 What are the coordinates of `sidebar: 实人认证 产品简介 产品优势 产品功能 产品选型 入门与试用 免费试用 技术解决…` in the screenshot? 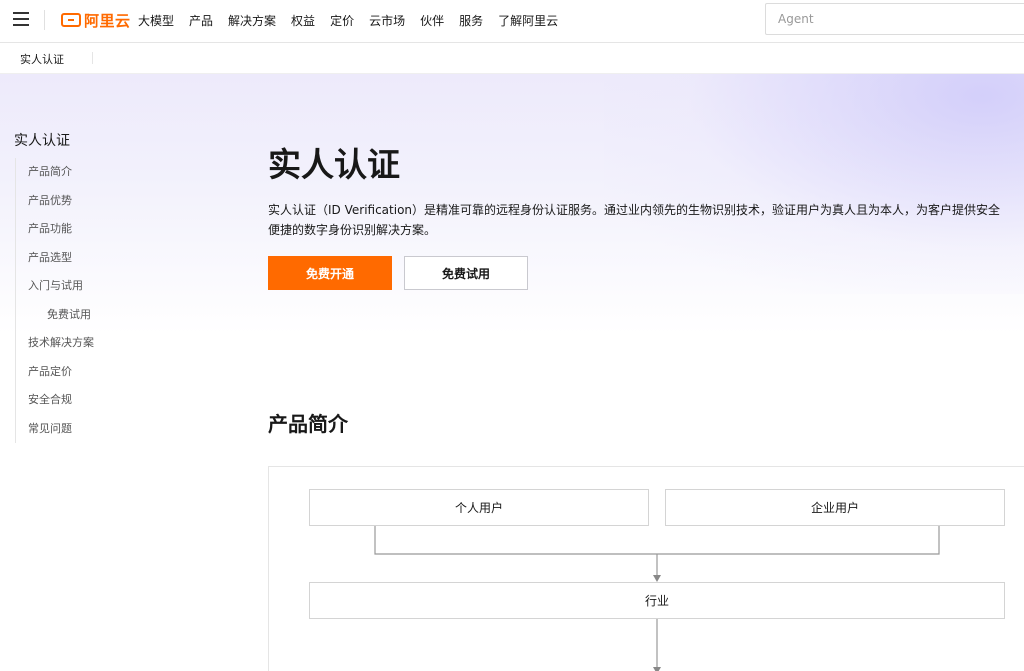 It's located at (114, 286).